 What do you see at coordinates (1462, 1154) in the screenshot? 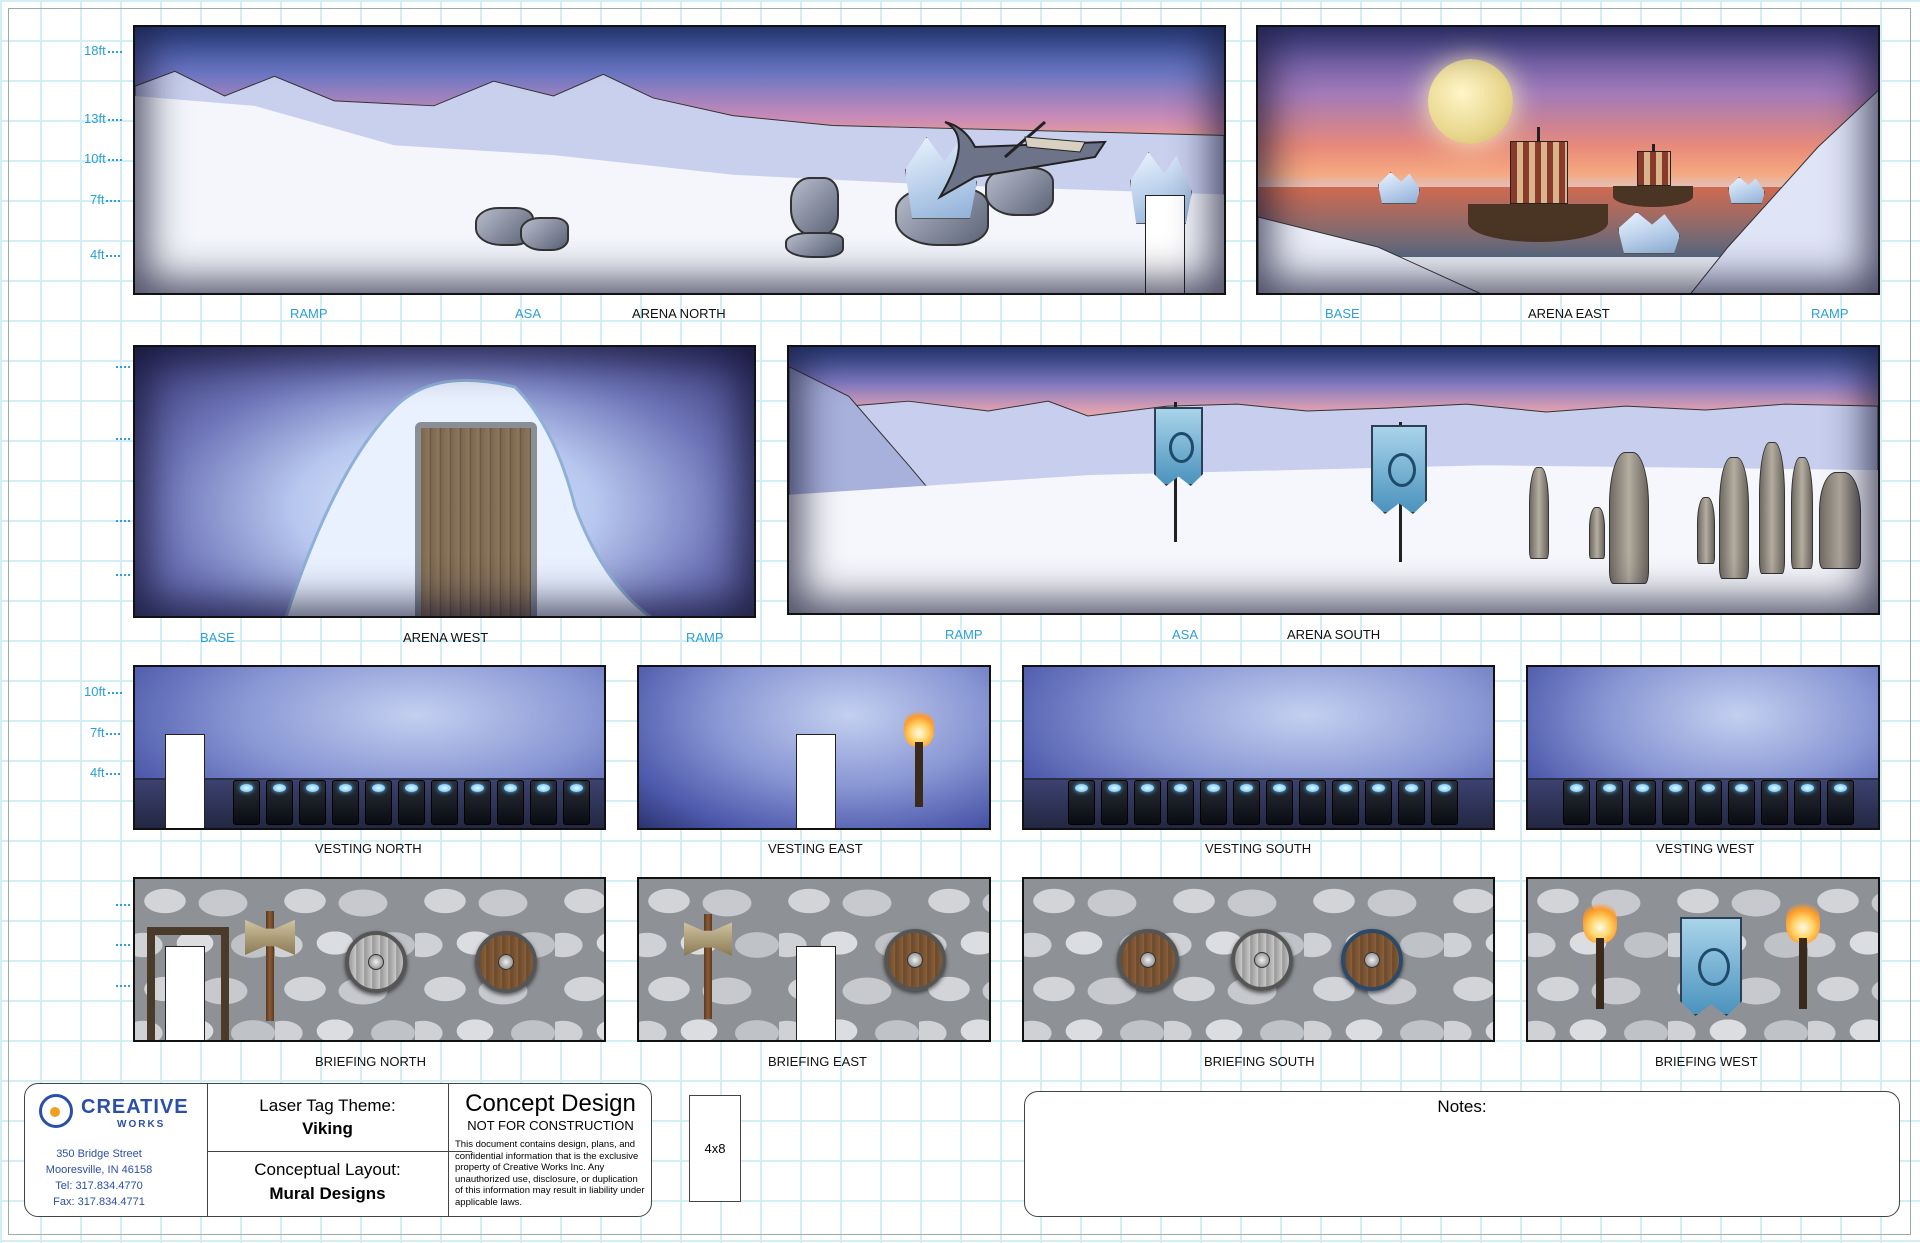
I see `notes-box: Notes:` at bounding box center [1462, 1154].